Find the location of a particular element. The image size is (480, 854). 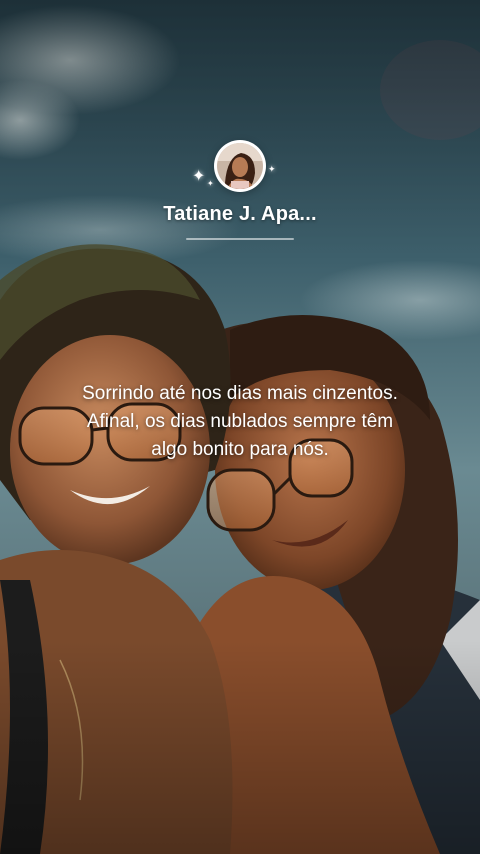

profile-photo-icon is located at coordinates (240, 166).